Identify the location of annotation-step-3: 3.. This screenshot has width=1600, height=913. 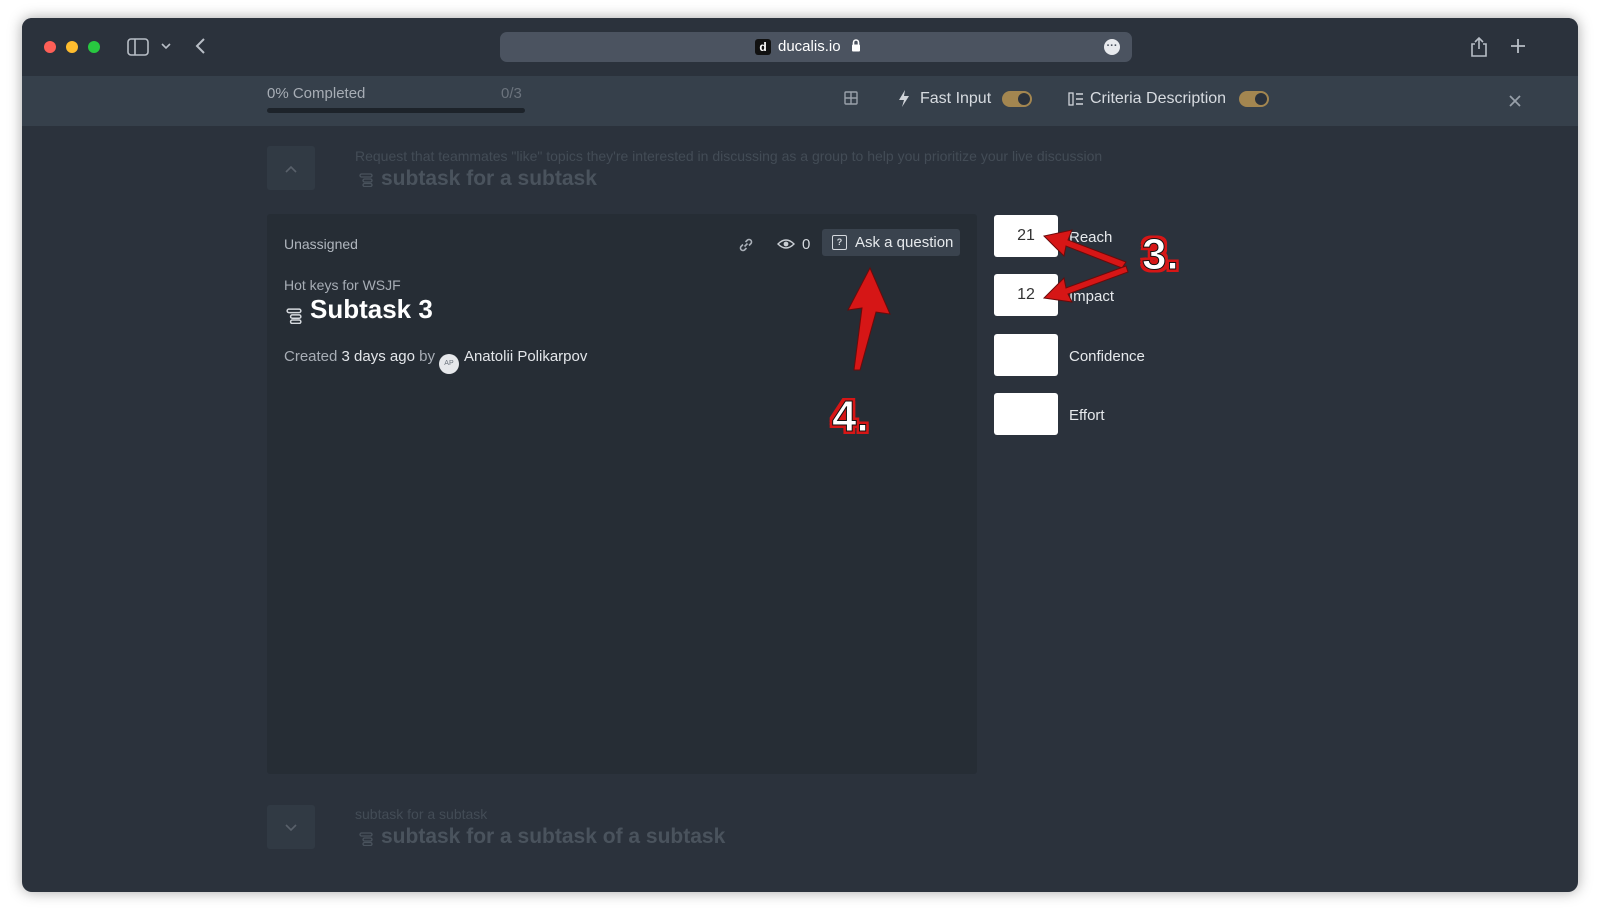
(1161, 255).